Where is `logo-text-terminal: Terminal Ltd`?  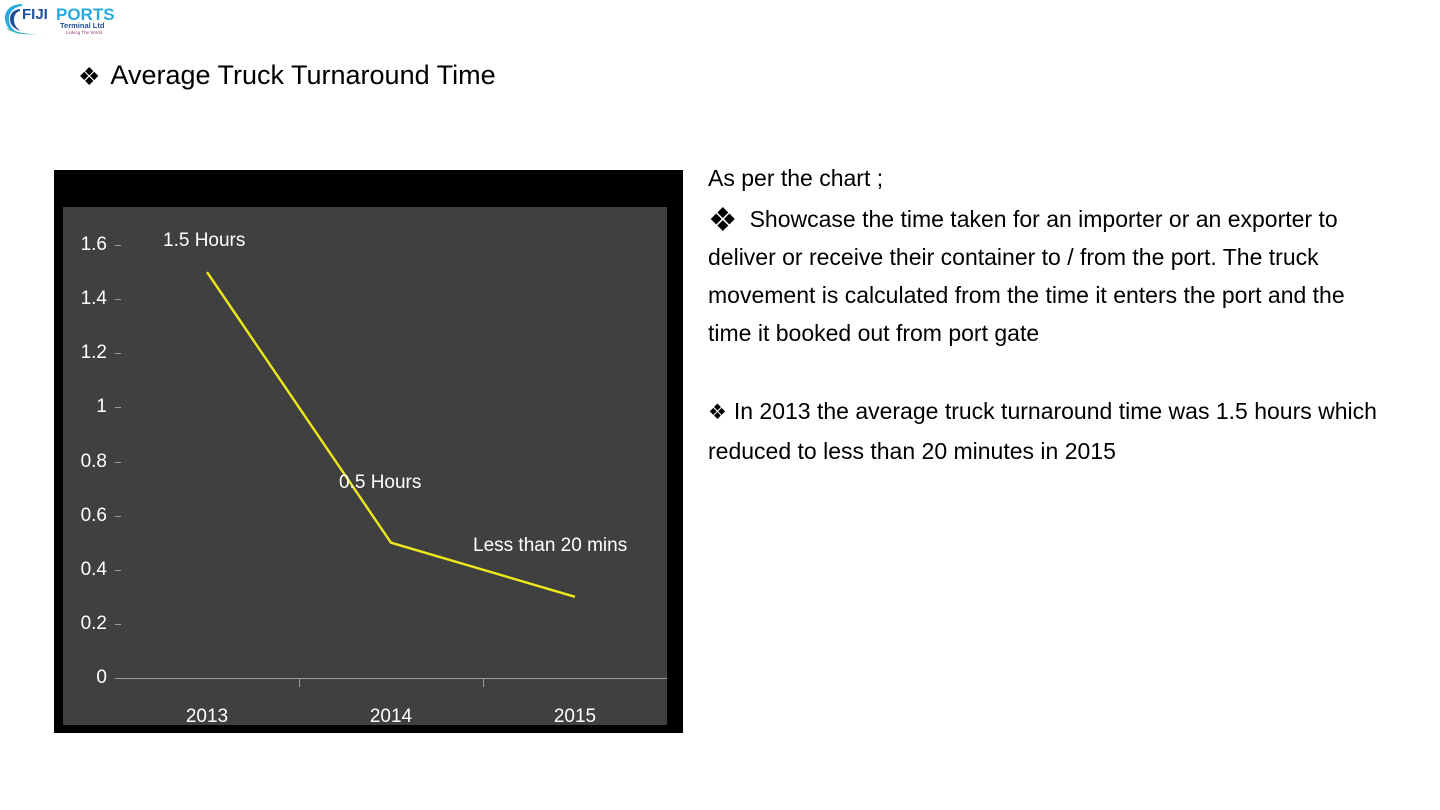
logo-text-terminal: Terminal Ltd is located at coordinates (82, 25).